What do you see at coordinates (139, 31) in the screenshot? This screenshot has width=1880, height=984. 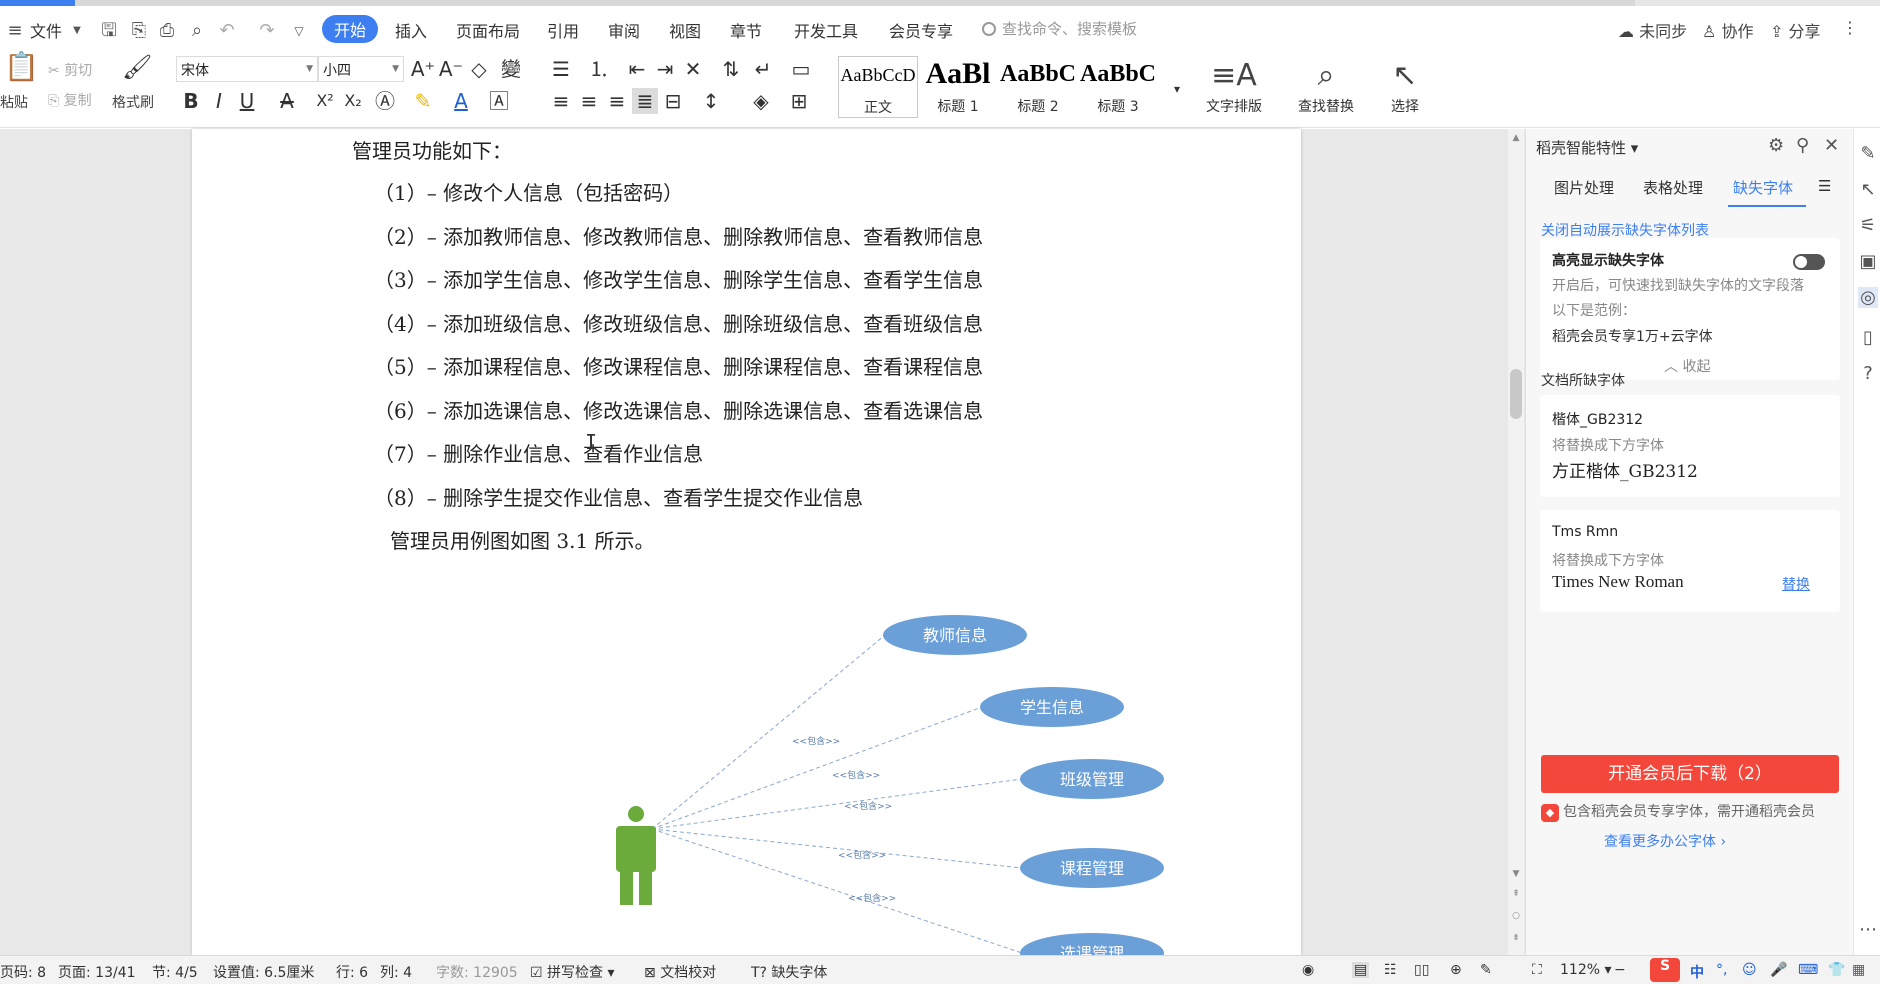 I see `export-pdf-icon: ⎘` at bounding box center [139, 31].